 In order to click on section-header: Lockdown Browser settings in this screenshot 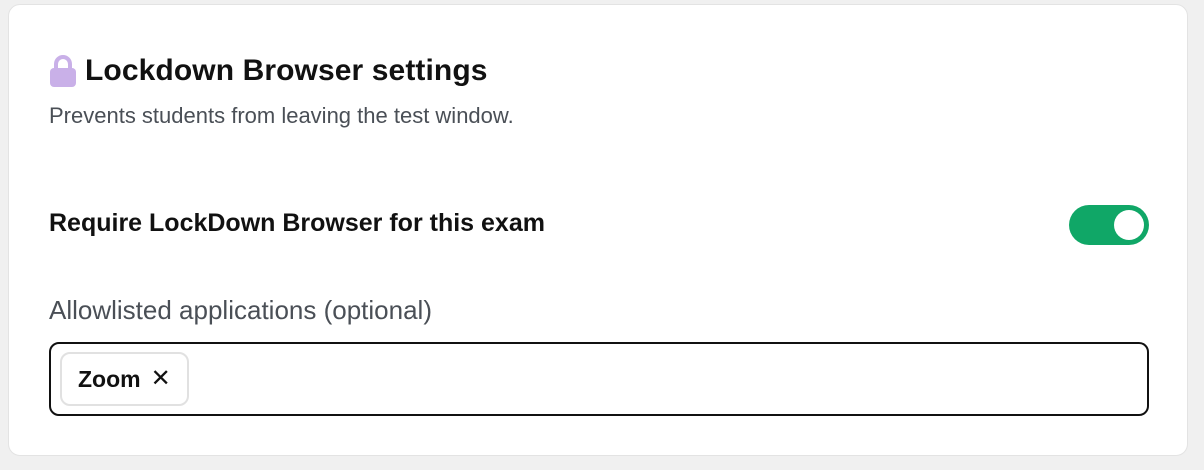, I will do `click(268, 71)`.